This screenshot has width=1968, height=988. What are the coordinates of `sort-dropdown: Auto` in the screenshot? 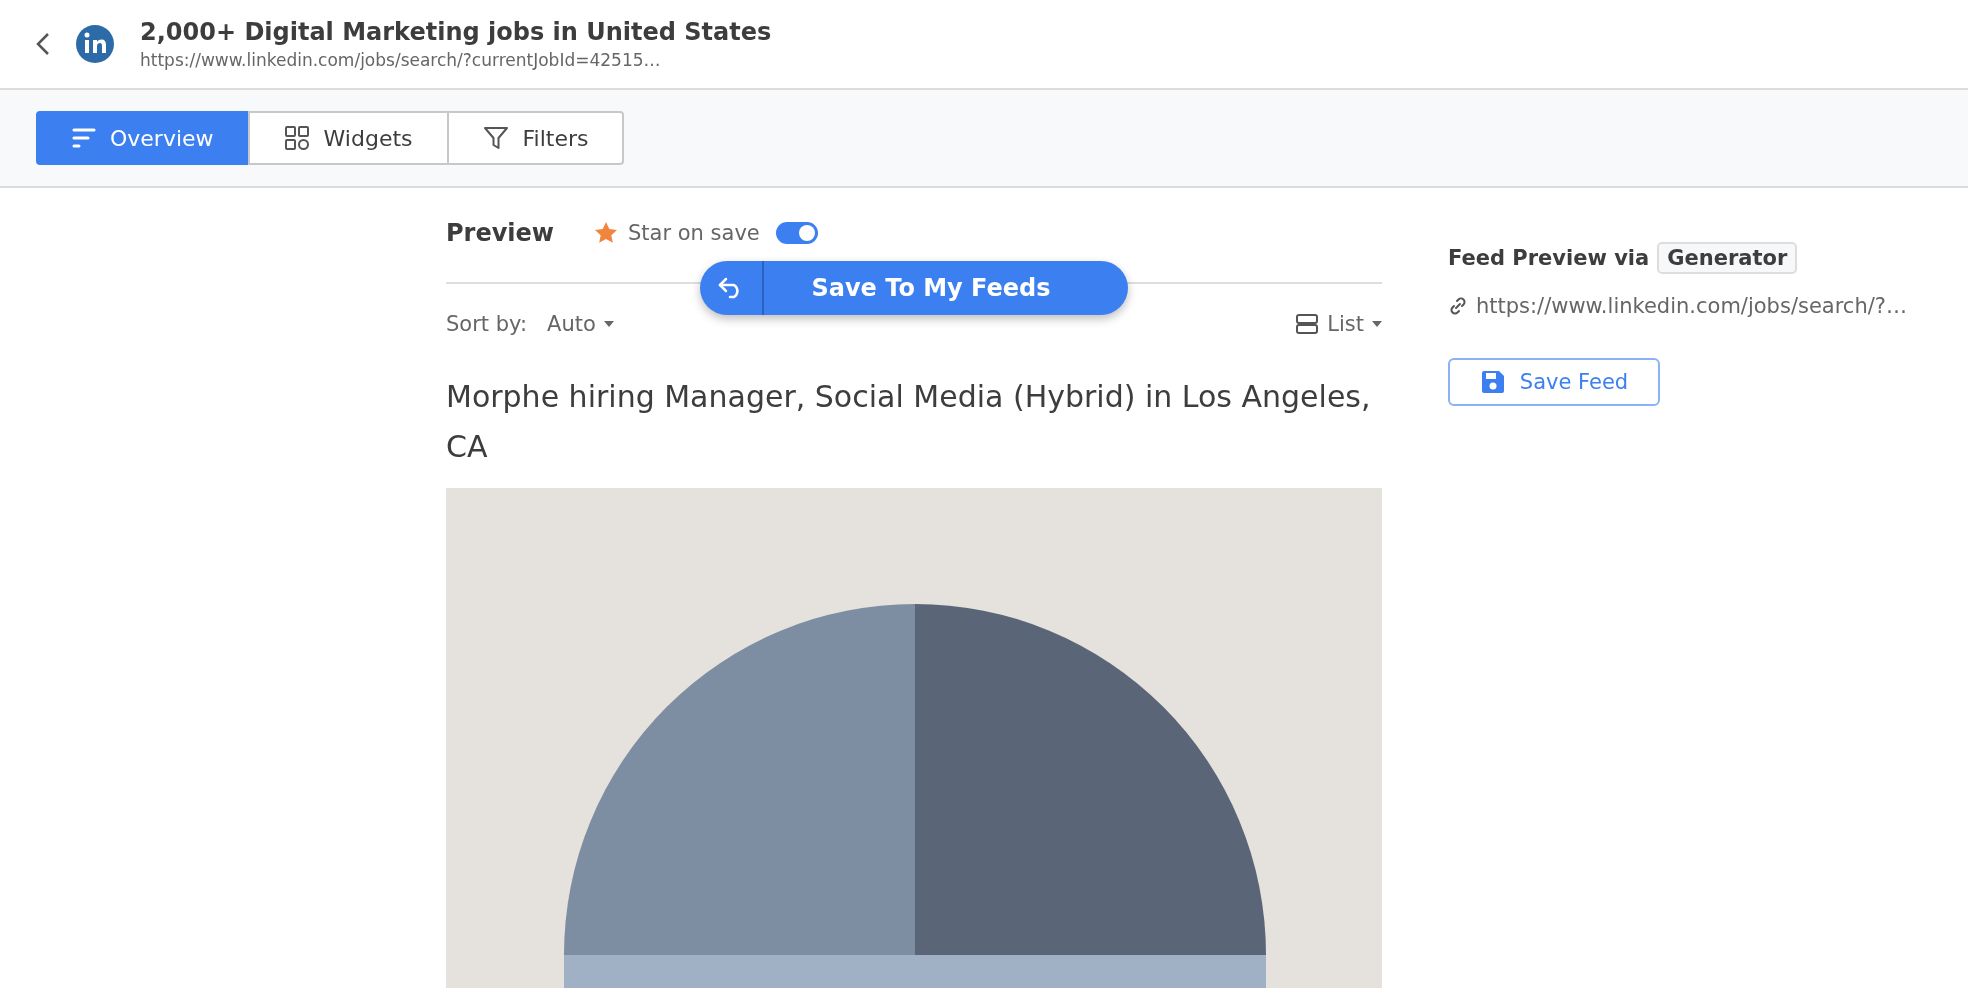 It's located at (580, 324).